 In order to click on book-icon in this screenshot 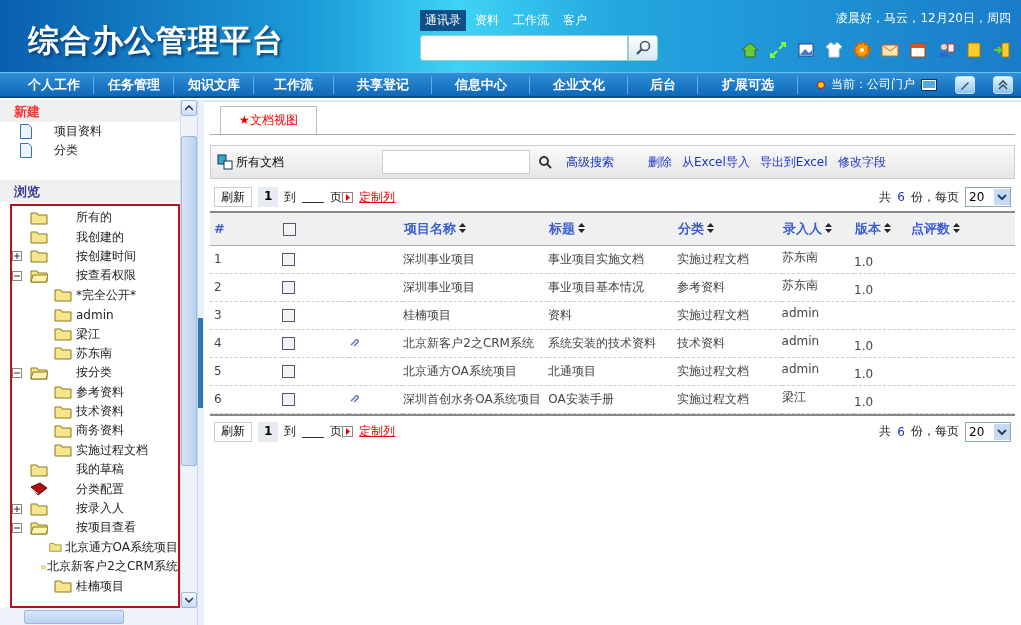, I will do `click(39, 489)`.